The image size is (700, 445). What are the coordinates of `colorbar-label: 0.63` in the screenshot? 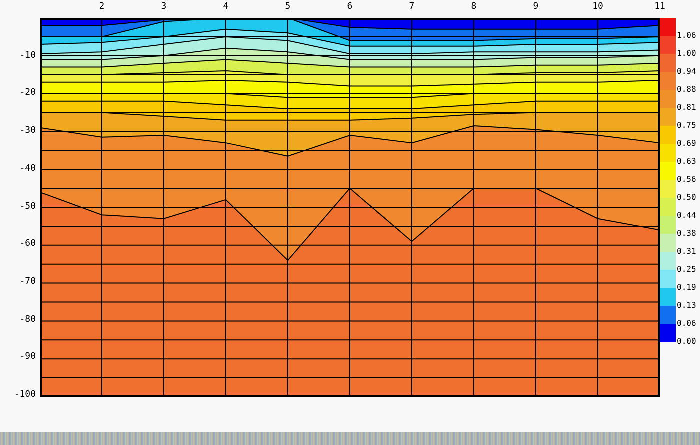 It's located at (686, 162).